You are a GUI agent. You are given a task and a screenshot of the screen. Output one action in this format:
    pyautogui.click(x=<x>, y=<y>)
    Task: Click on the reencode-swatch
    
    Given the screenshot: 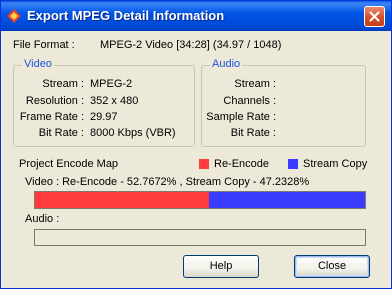 What is the action you would take?
    pyautogui.click(x=204, y=164)
    